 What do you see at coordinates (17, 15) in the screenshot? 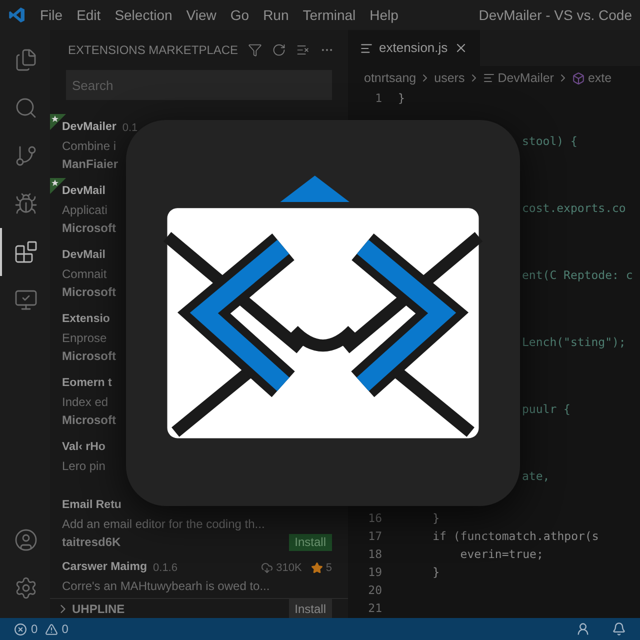
I see `logo-icon` at bounding box center [17, 15].